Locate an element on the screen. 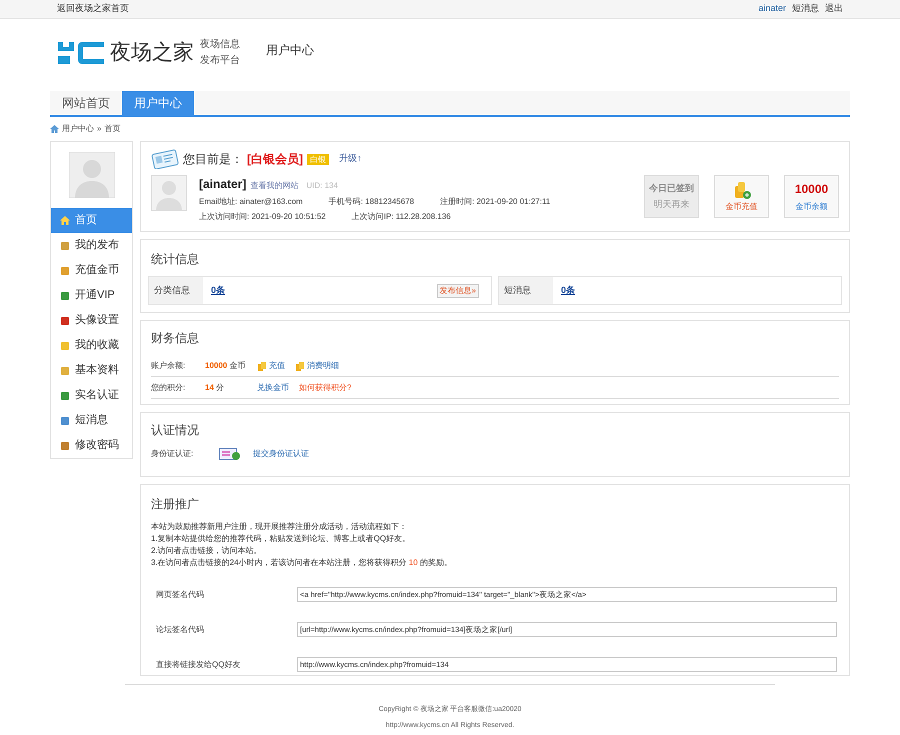 The width and height of the screenshot is (900, 735). coin-link: 充值 is located at coordinates (271, 366).